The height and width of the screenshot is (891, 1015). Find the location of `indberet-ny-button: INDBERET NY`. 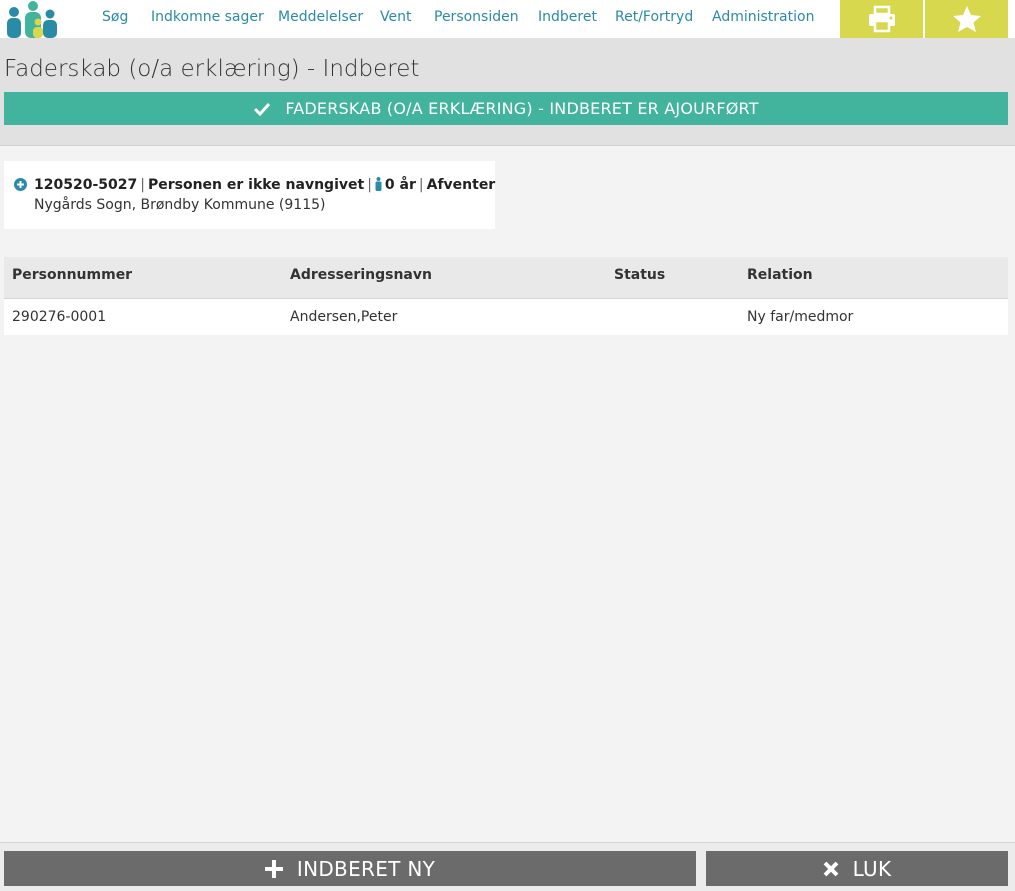

indberet-ny-button: INDBERET NY is located at coordinates (350, 868).